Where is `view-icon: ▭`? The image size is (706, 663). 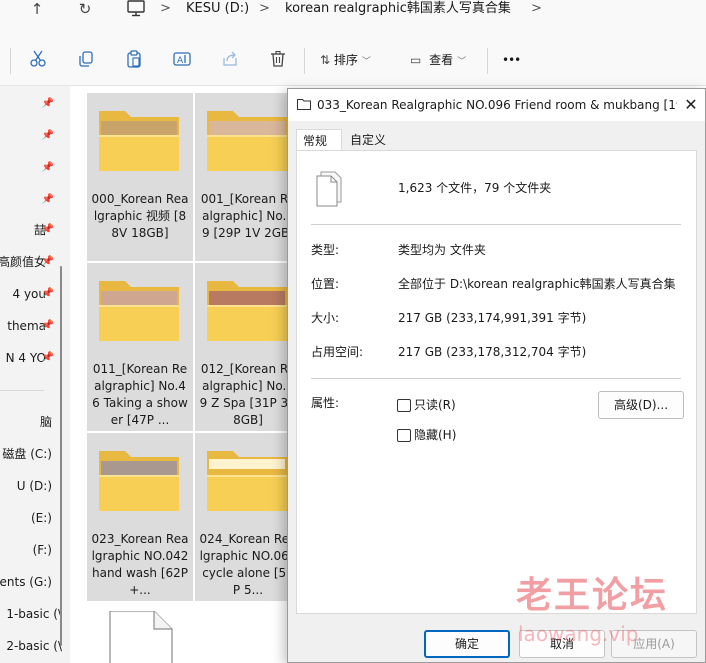
view-icon: ▭ is located at coordinates (416, 60).